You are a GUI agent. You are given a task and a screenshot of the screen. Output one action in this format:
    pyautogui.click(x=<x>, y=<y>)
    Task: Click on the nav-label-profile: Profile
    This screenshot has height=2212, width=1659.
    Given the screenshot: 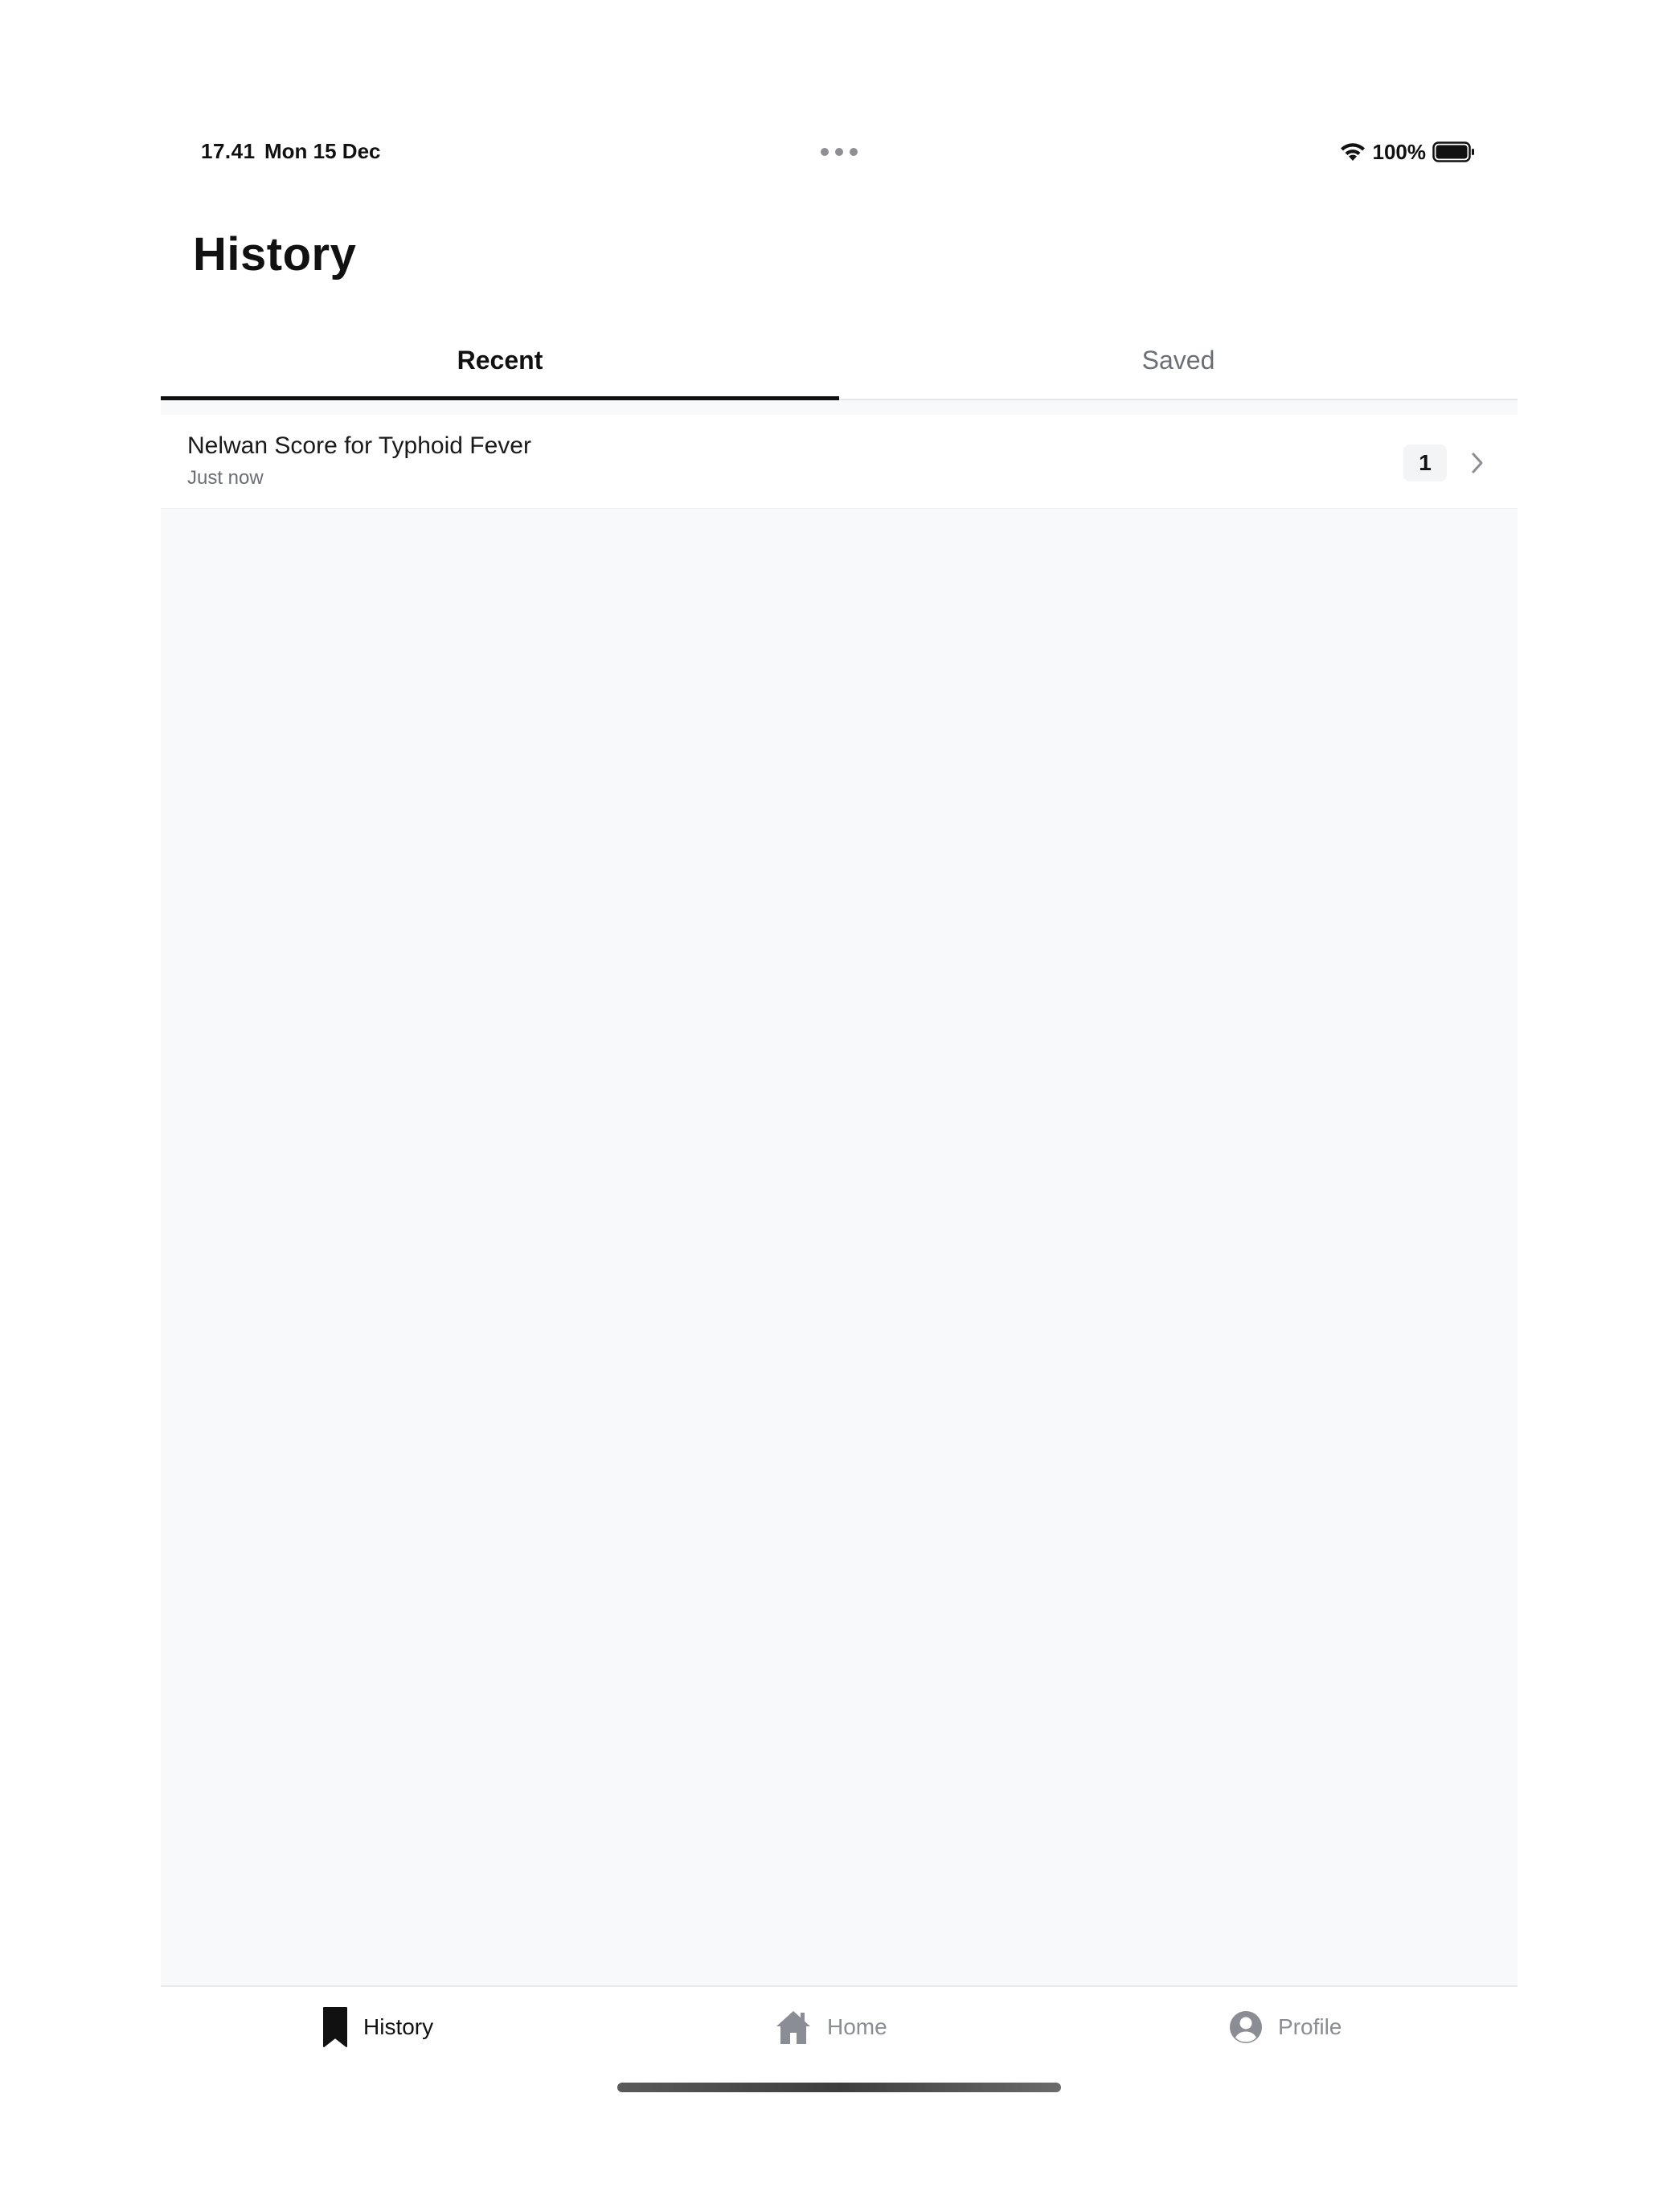 What is the action you would take?
    pyautogui.click(x=1310, y=2026)
    